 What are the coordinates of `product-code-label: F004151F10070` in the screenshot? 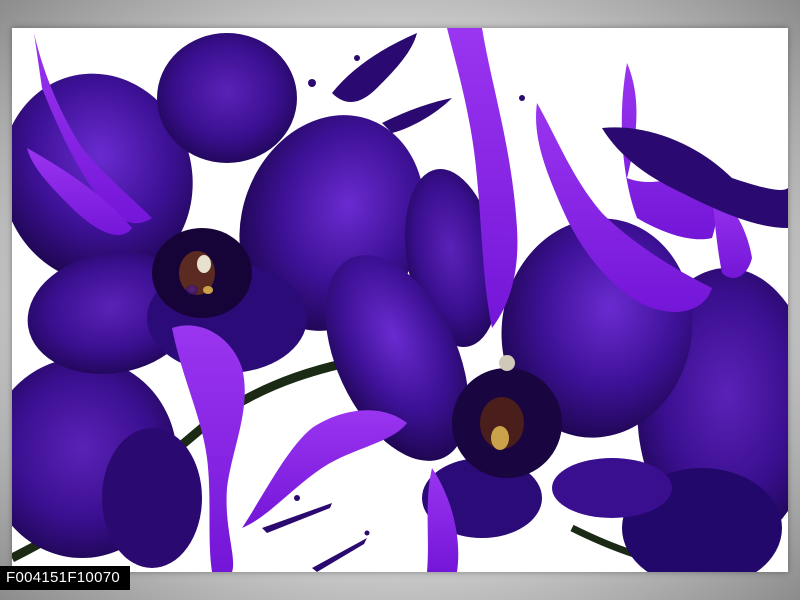 It's located at (65, 578).